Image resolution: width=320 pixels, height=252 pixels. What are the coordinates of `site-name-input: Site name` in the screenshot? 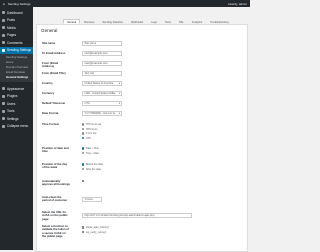 It's located at (102, 43).